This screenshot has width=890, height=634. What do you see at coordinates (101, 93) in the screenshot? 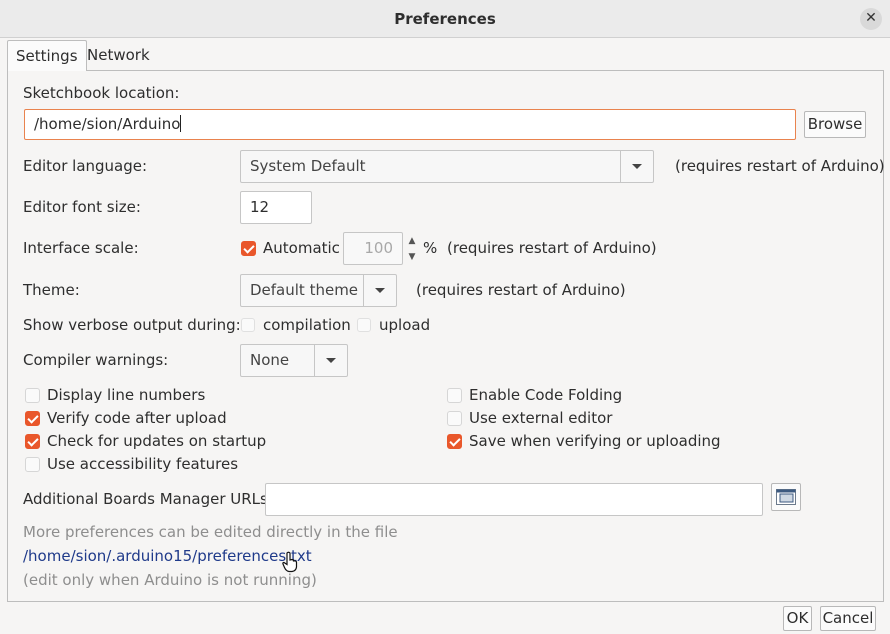
I see `sketchbook-label: Sketchbook location:` at bounding box center [101, 93].